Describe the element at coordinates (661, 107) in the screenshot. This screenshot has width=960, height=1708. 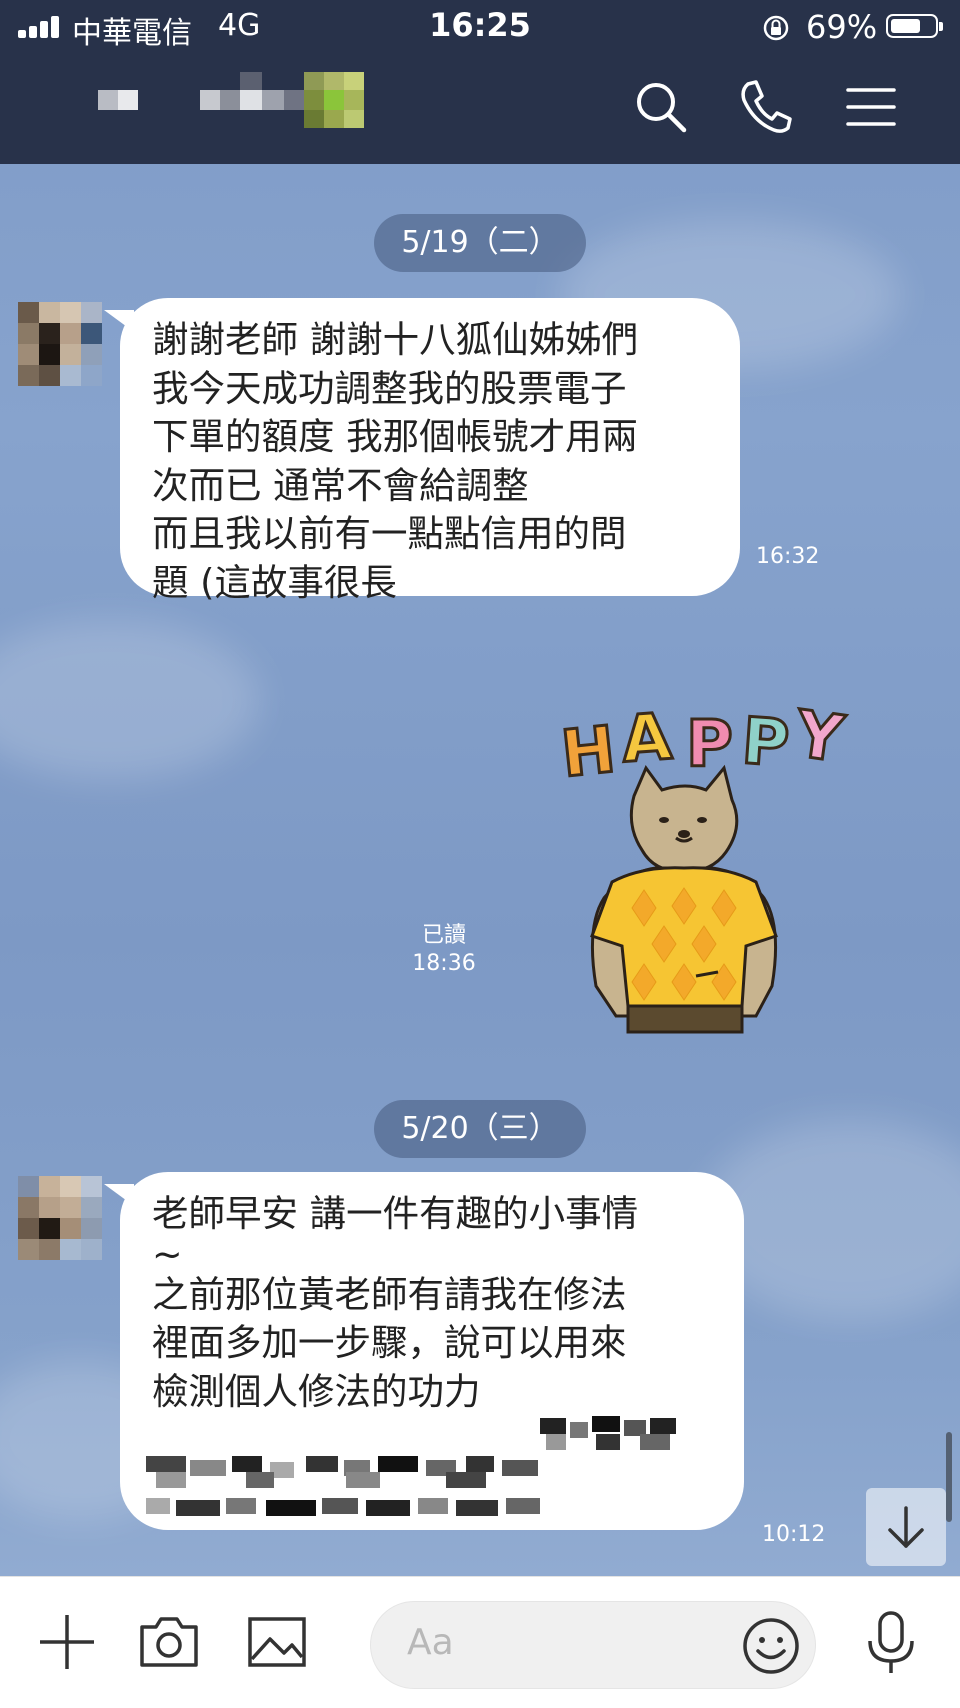
I see `search-icon` at that location.